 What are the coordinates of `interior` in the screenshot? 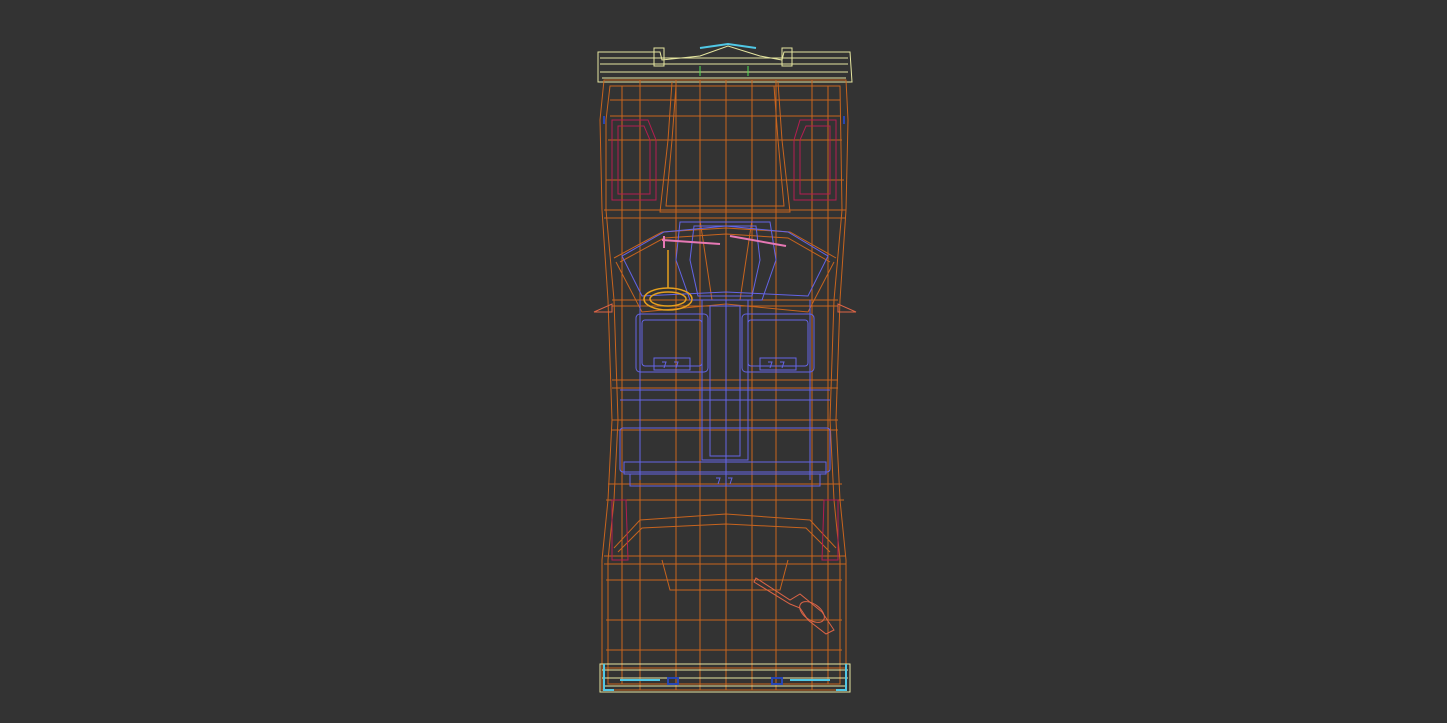 It's located at (725, 354).